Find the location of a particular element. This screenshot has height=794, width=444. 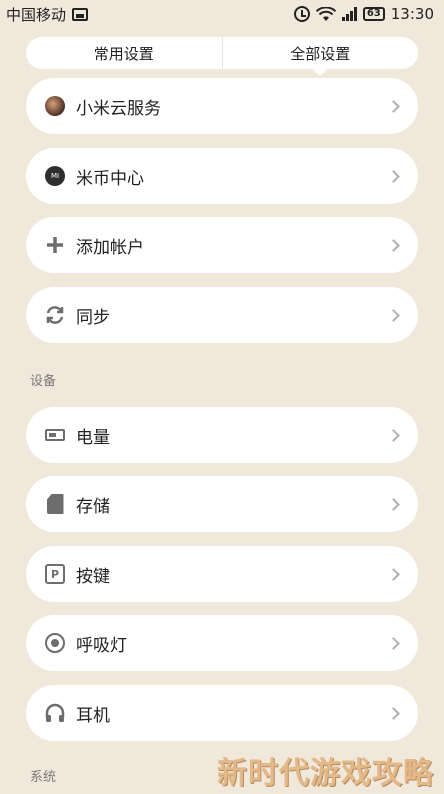

mi-coin-label: 米币中心 is located at coordinates (110, 178).